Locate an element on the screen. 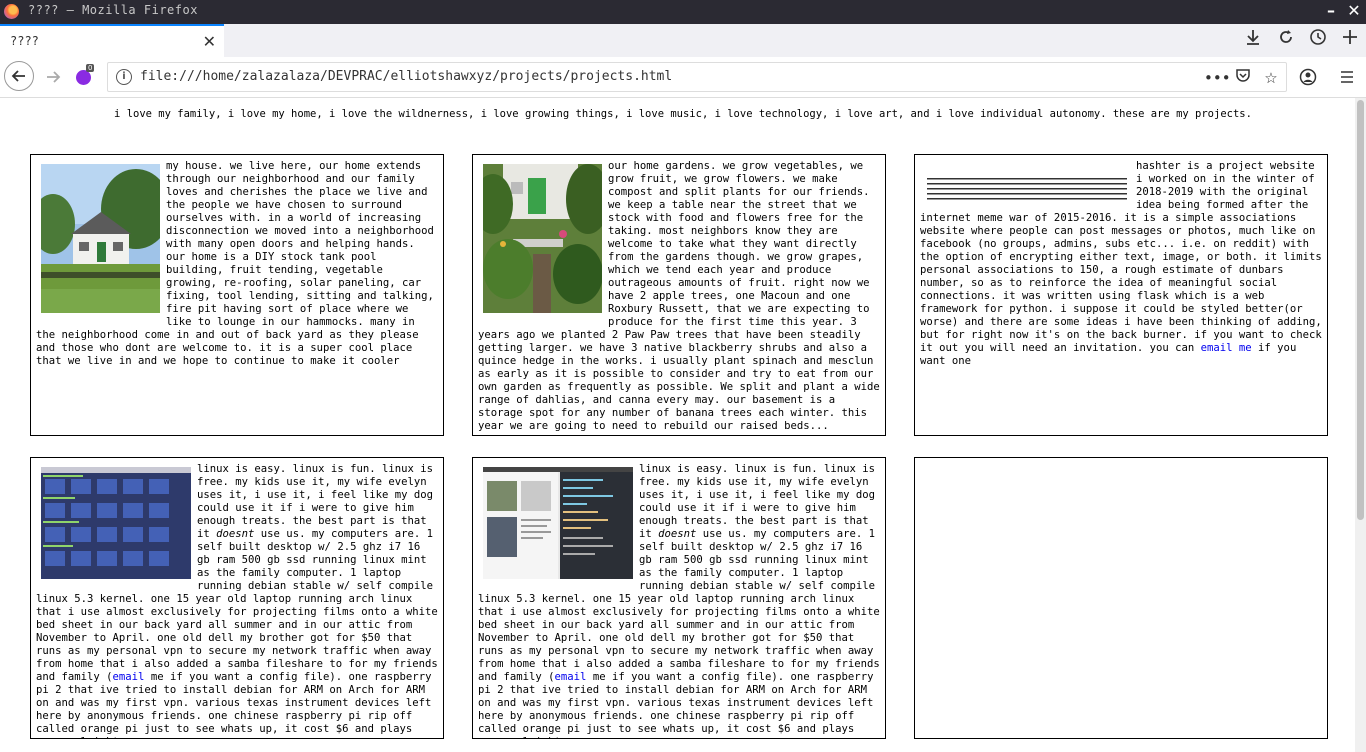 The width and height of the screenshot is (1366, 752). extension-icon: 0 is located at coordinates (85, 74).